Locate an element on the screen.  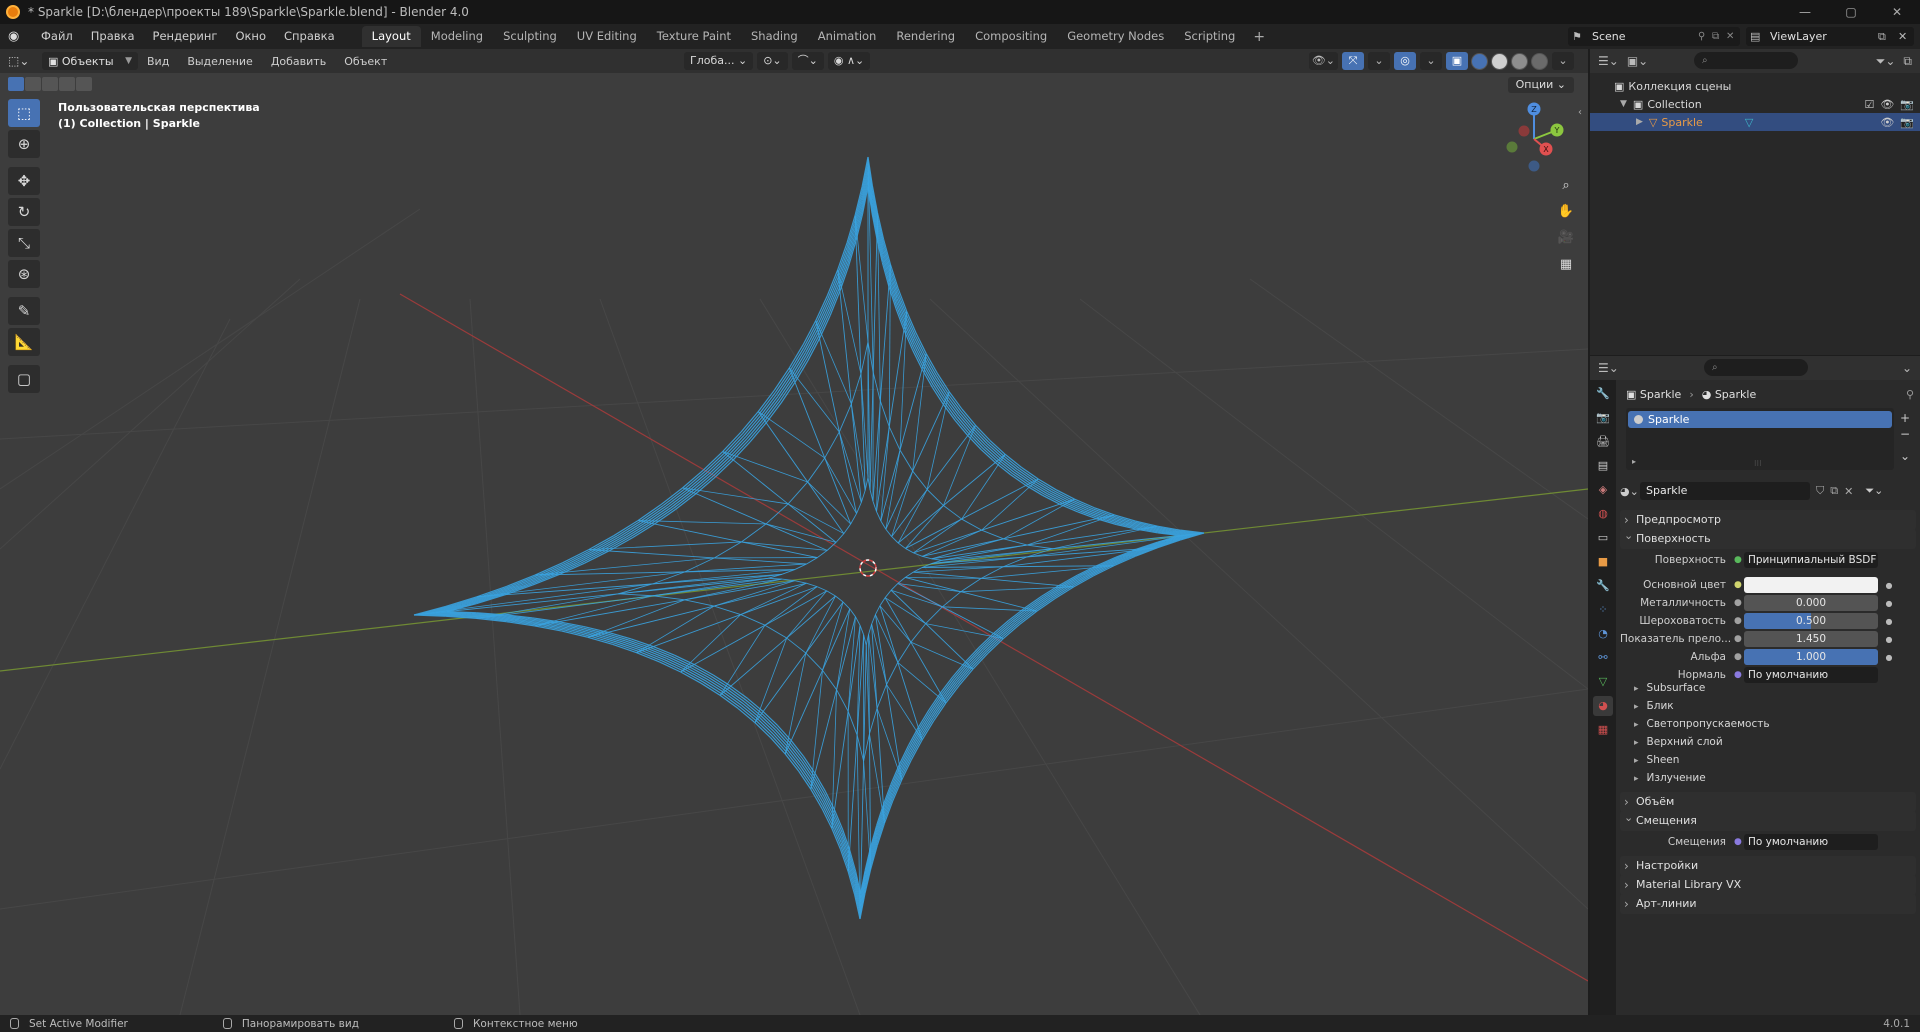
rotate-tool-icon: ↻ is located at coordinates (24, 212).